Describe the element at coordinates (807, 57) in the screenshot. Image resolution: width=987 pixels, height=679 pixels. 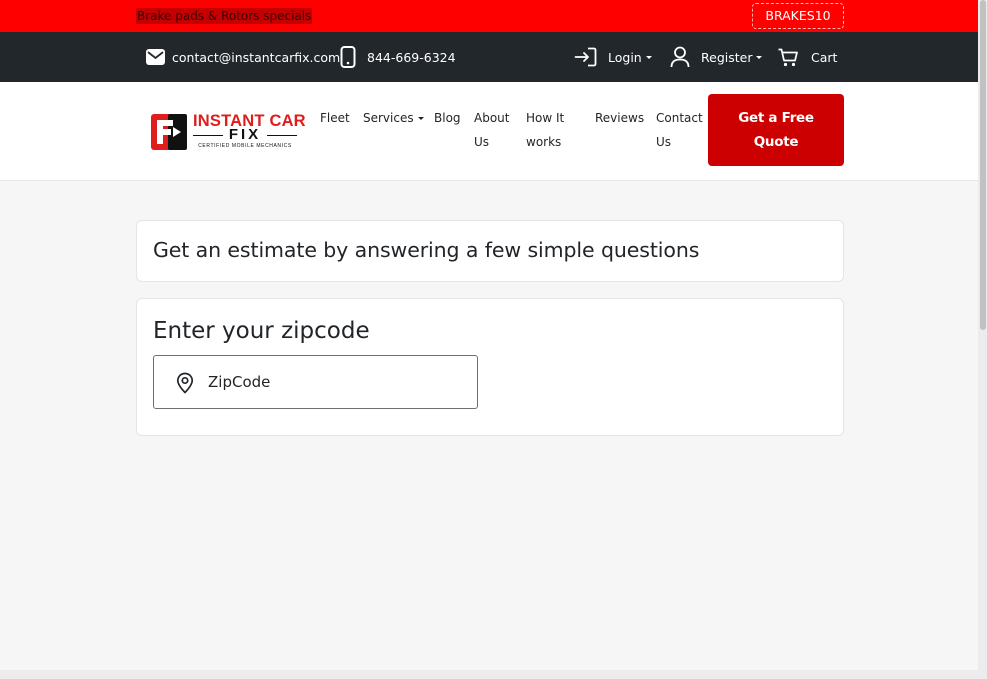
I see `cart-link: Cart` at that location.